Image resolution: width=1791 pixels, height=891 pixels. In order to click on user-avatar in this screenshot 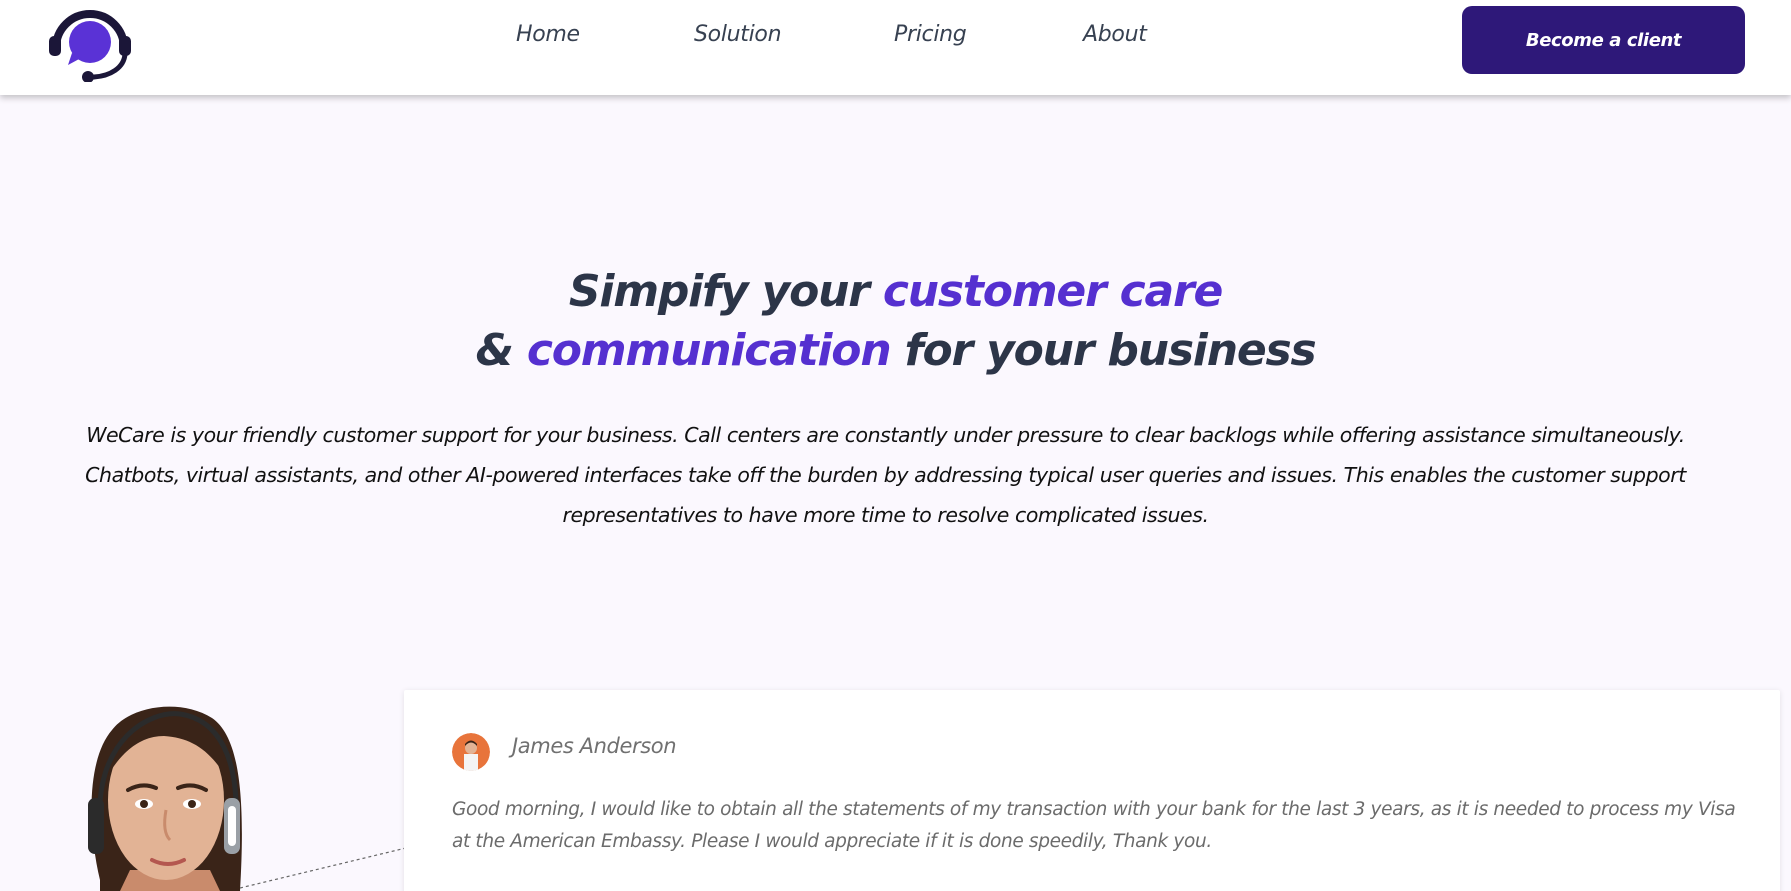, I will do `click(471, 752)`.